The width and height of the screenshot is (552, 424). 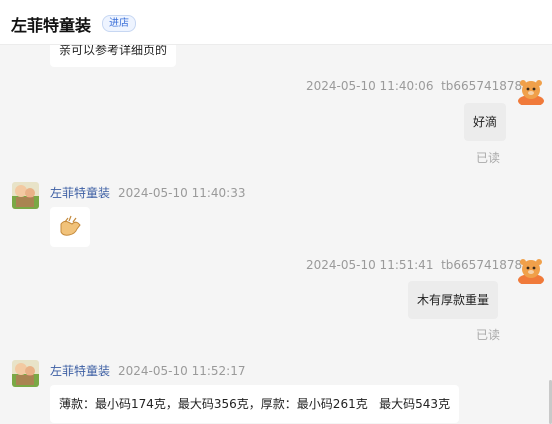 I want to click on message-time: 2024-05-10 11:40:33, so click(x=182, y=193).